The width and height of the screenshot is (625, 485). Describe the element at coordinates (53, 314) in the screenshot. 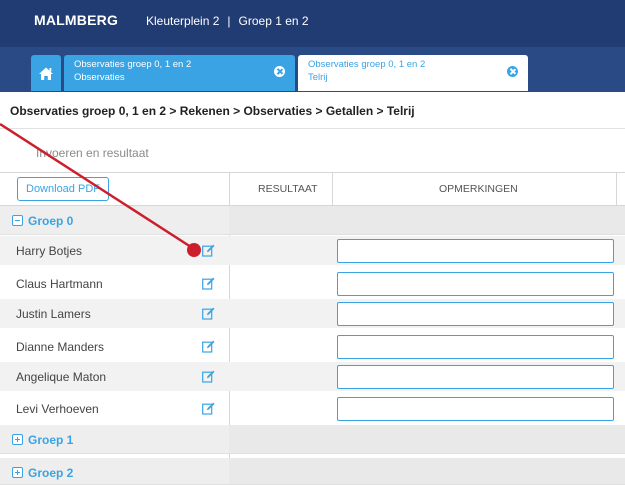

I see `student-name: Justin Lamers` at that location.